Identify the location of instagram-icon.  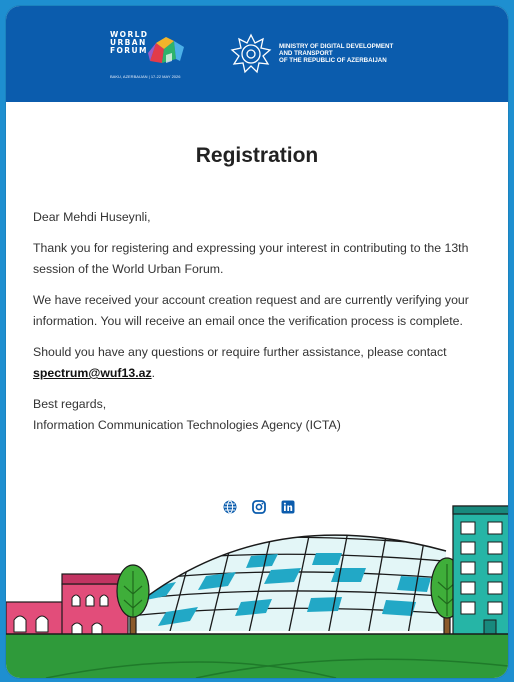
(259, 509).